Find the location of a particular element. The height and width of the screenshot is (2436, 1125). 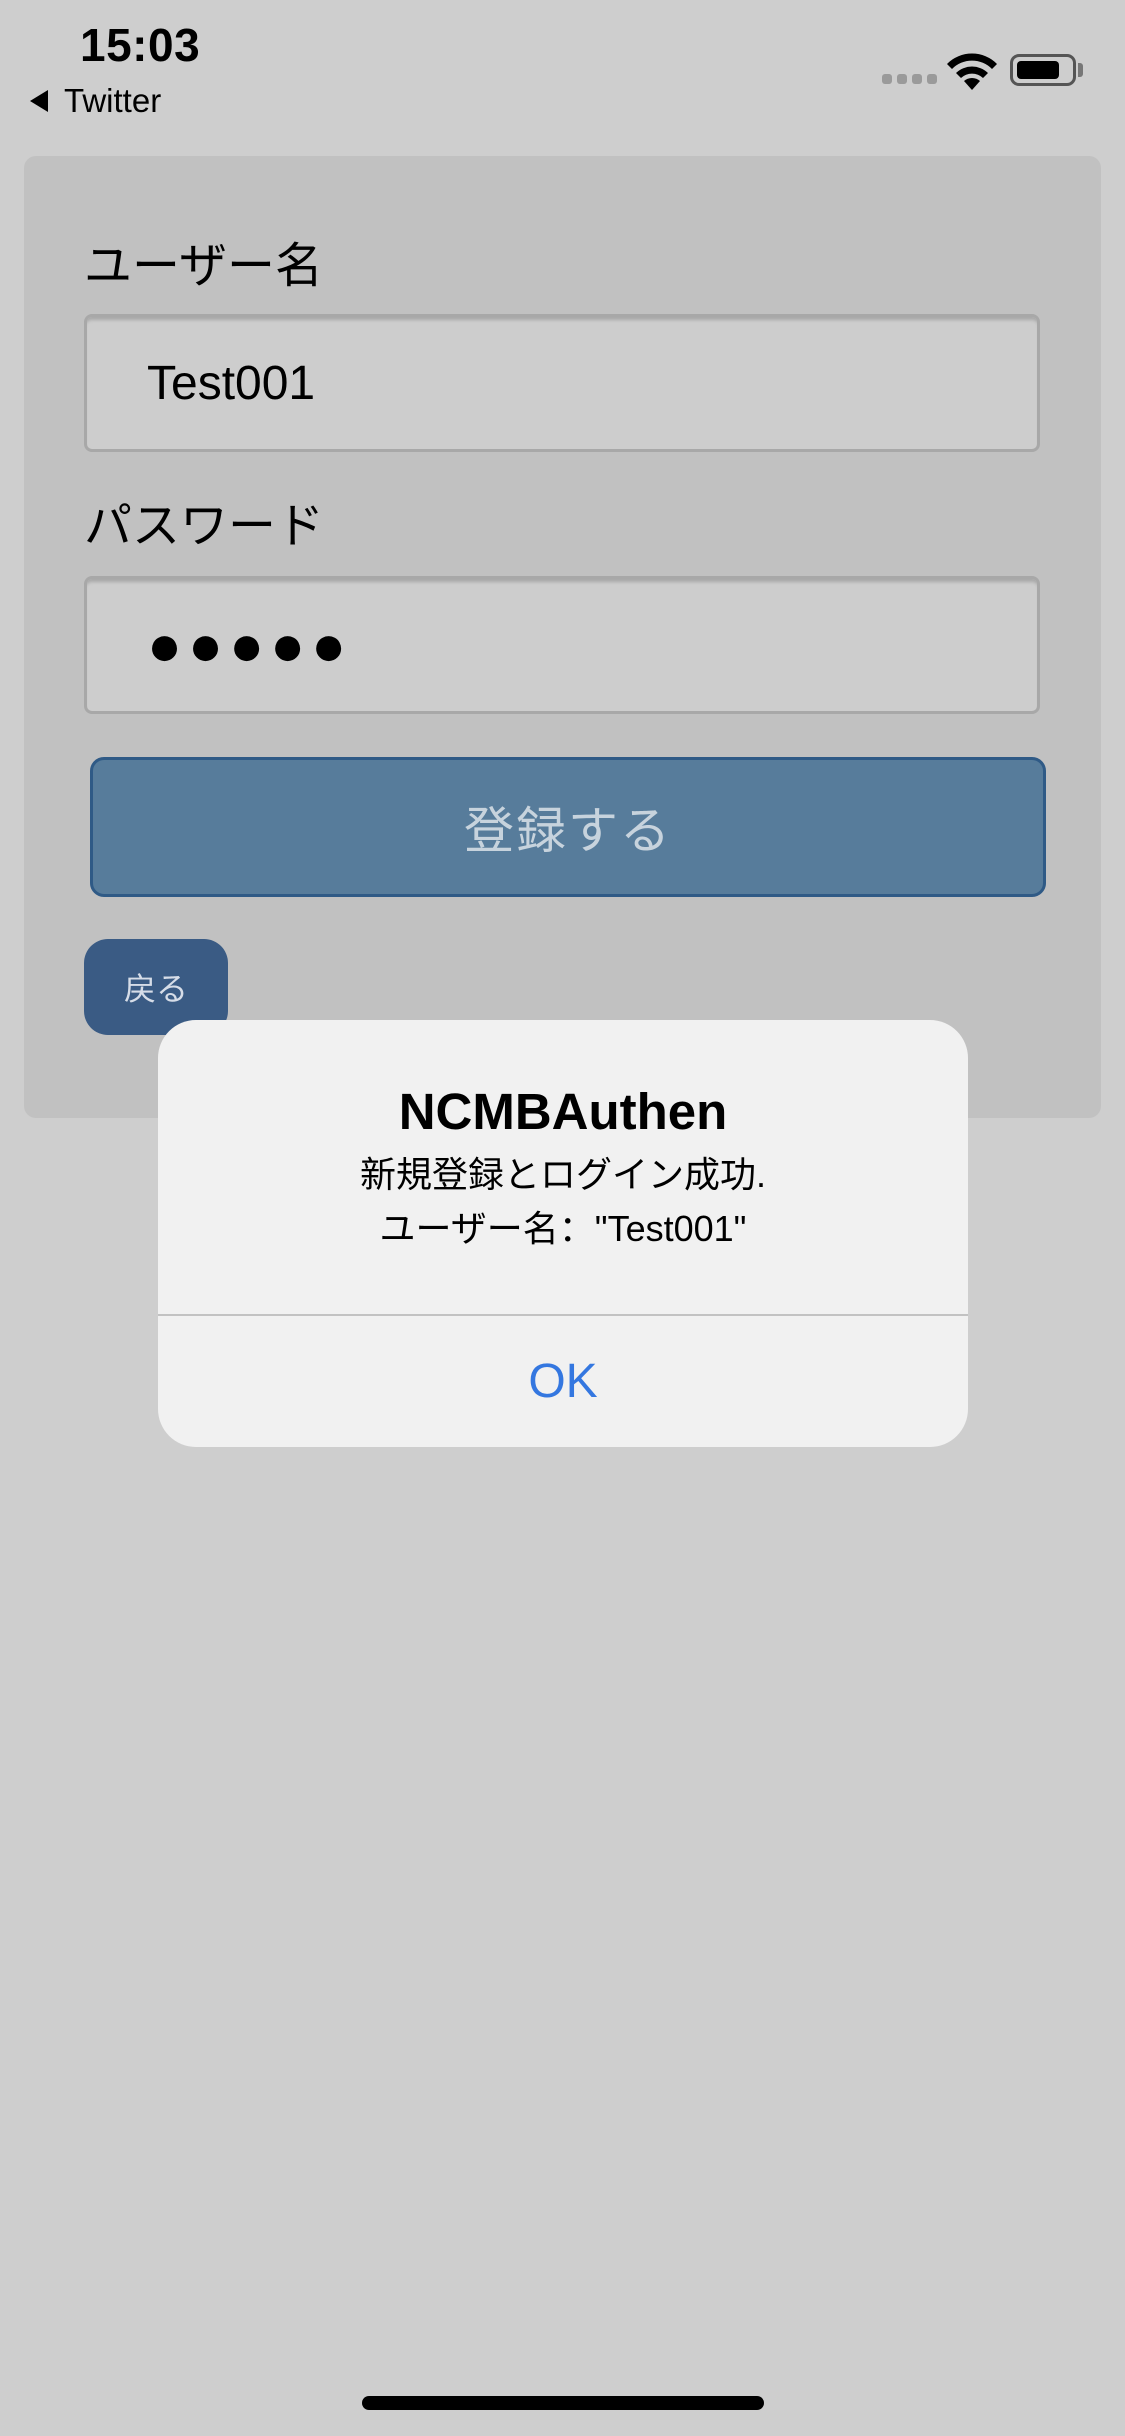

alert-message: 新規登録とログイン成功. ユーザー名："Test001" is located at coordinates (563, 1202).